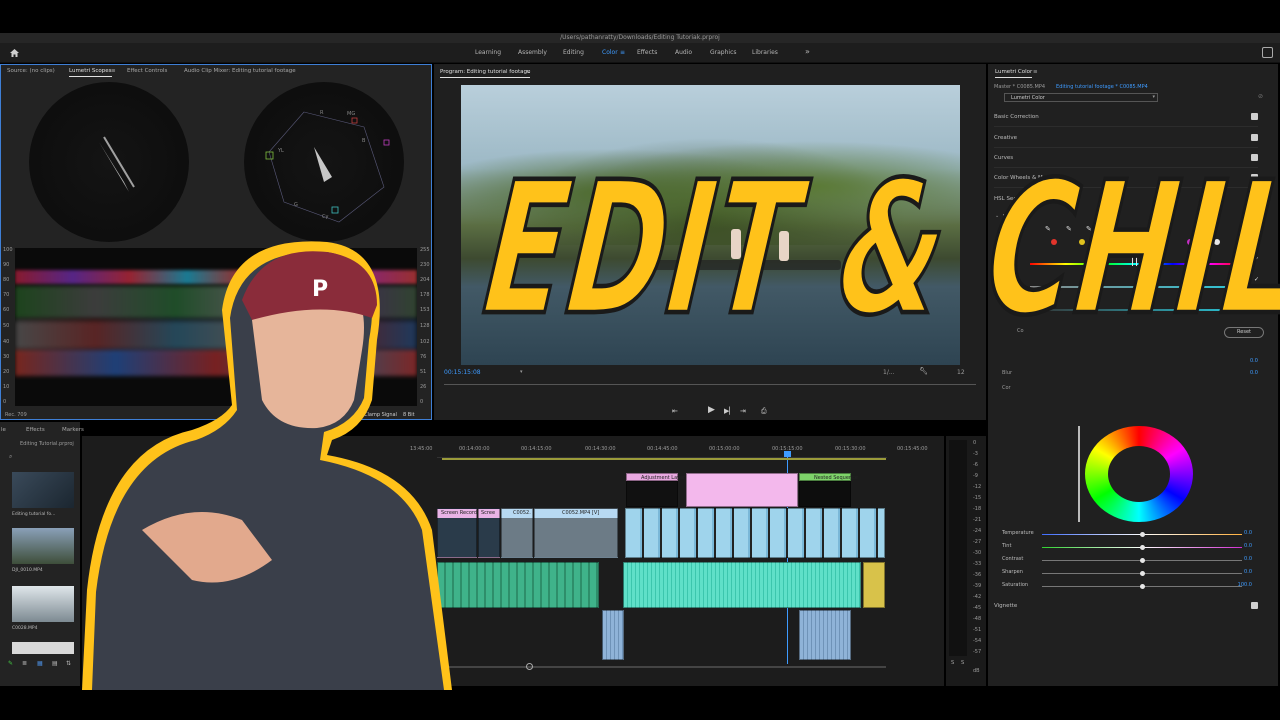 This screenshot has width=1280, height=720. What do you see at coordinates (1142, 573) in the screenshot?
I see `sharpen-knob` at bounding box center [1142, 573].